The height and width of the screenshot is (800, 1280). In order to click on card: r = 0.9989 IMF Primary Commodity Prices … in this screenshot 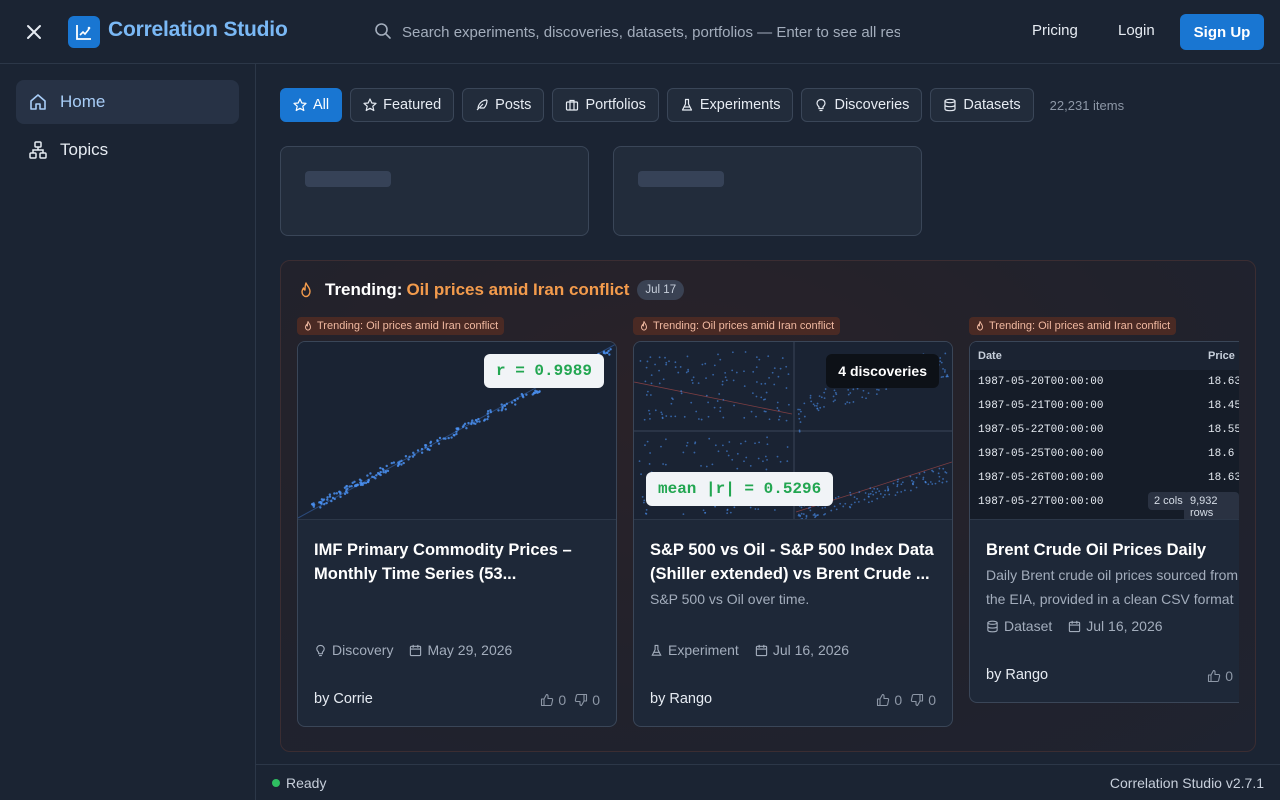, I will do `click(457, 534)`.